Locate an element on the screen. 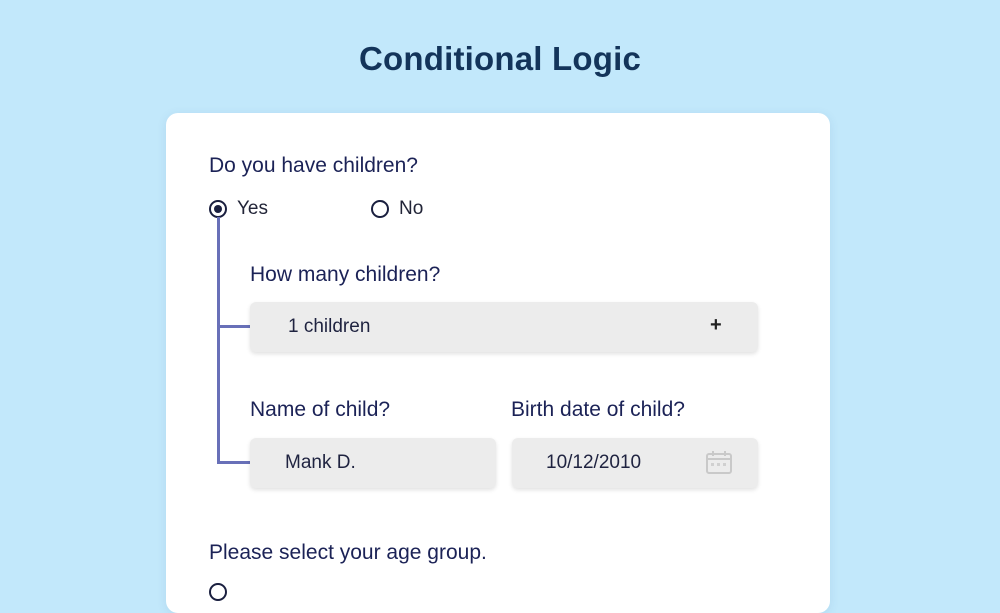 Image resolution: width=1000 pixels, height=613 pixels. radio-no-label: No is located at coordinates (411, 208).